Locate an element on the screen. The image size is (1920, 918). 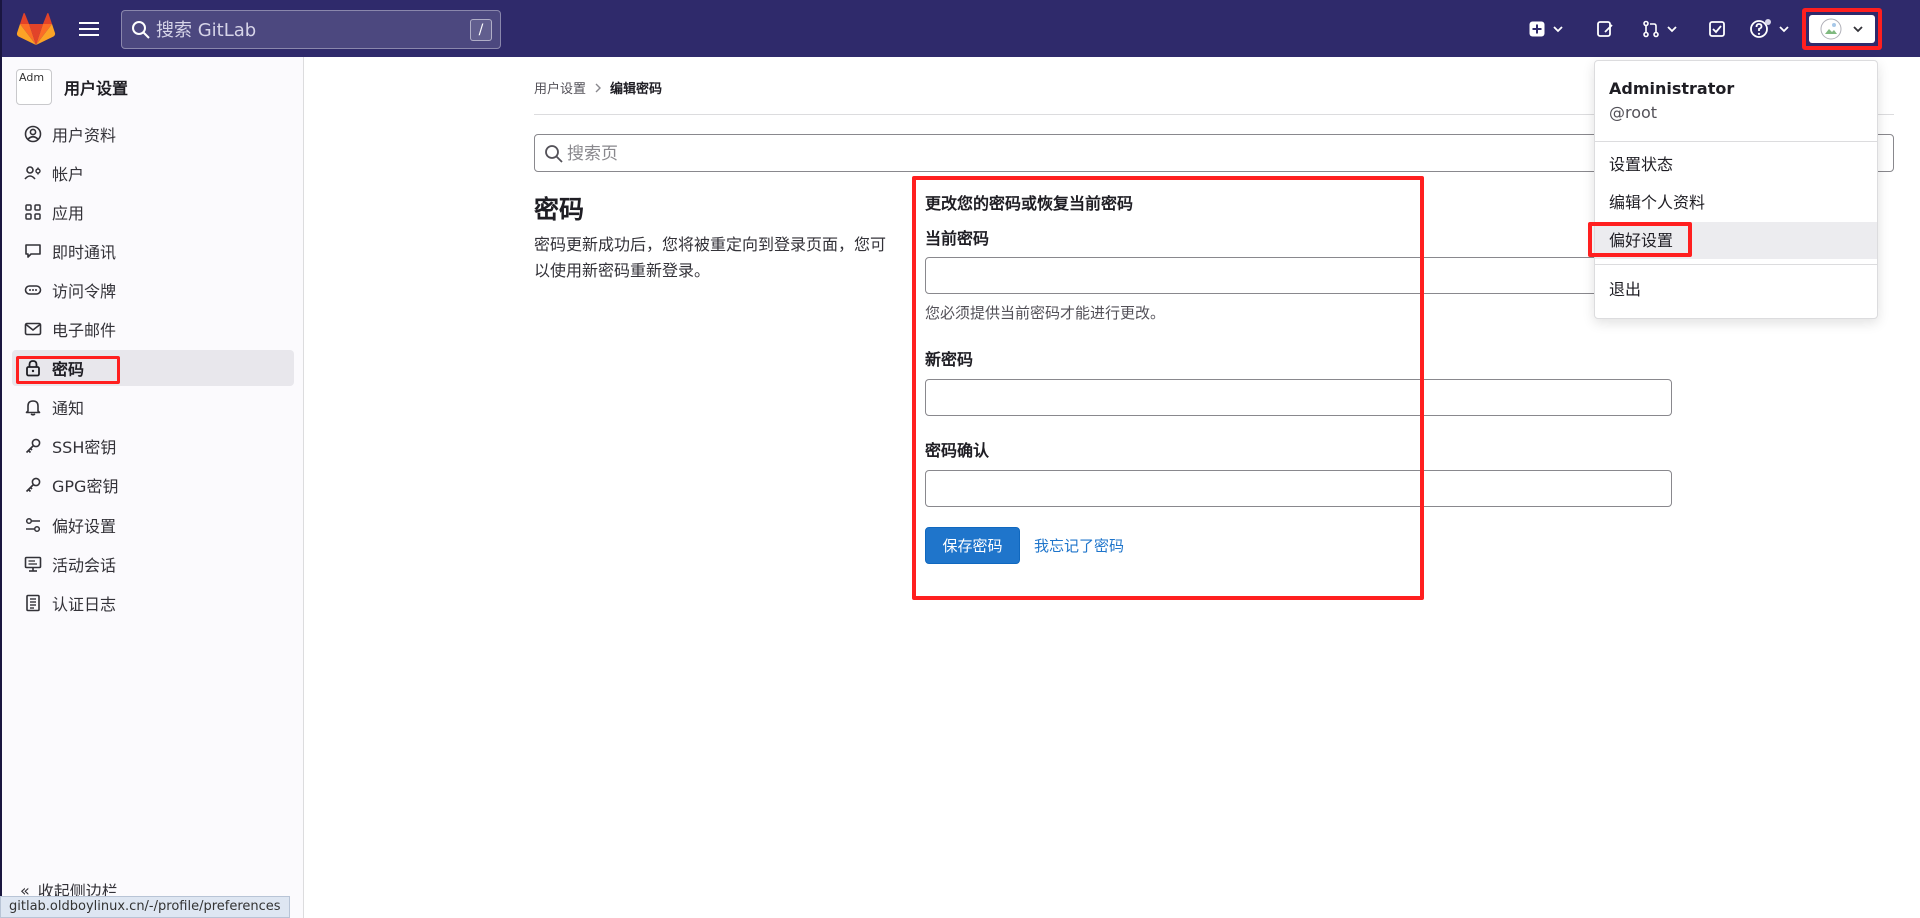
bell-icon is located at coordinates (33, 407).